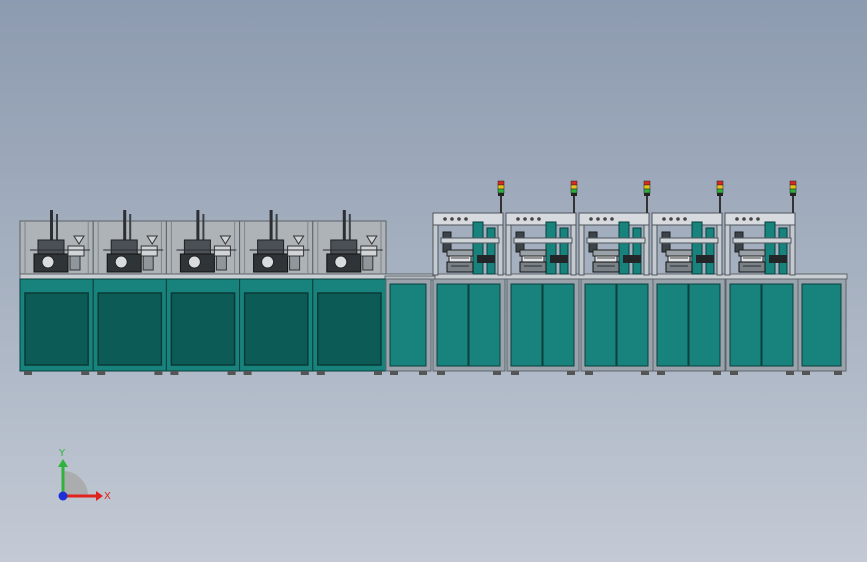 This screenshot has width=867, height=562. I want to click on triad-arc, so click(75, 483).